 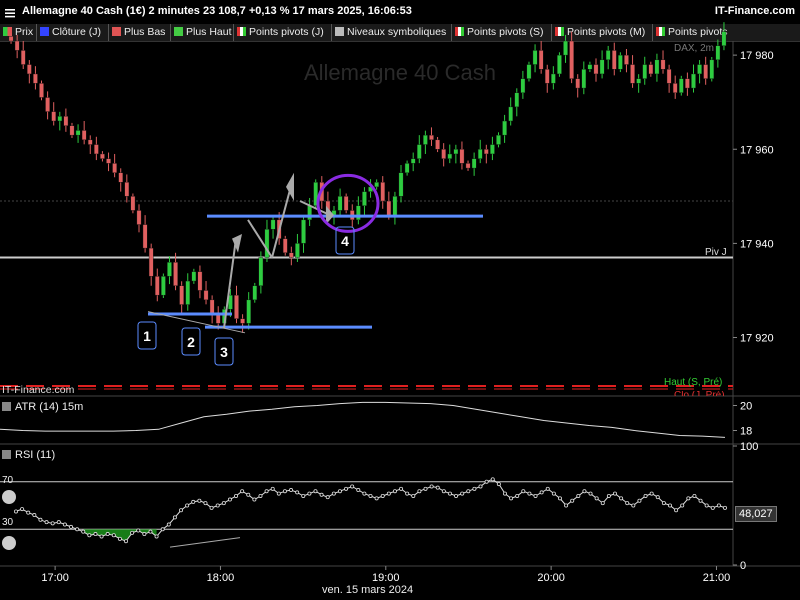 What do you see at coordinates (757, 244) in the screenshot?
I see `y-tick-label: 17 940` at bounding box center [757, 244].